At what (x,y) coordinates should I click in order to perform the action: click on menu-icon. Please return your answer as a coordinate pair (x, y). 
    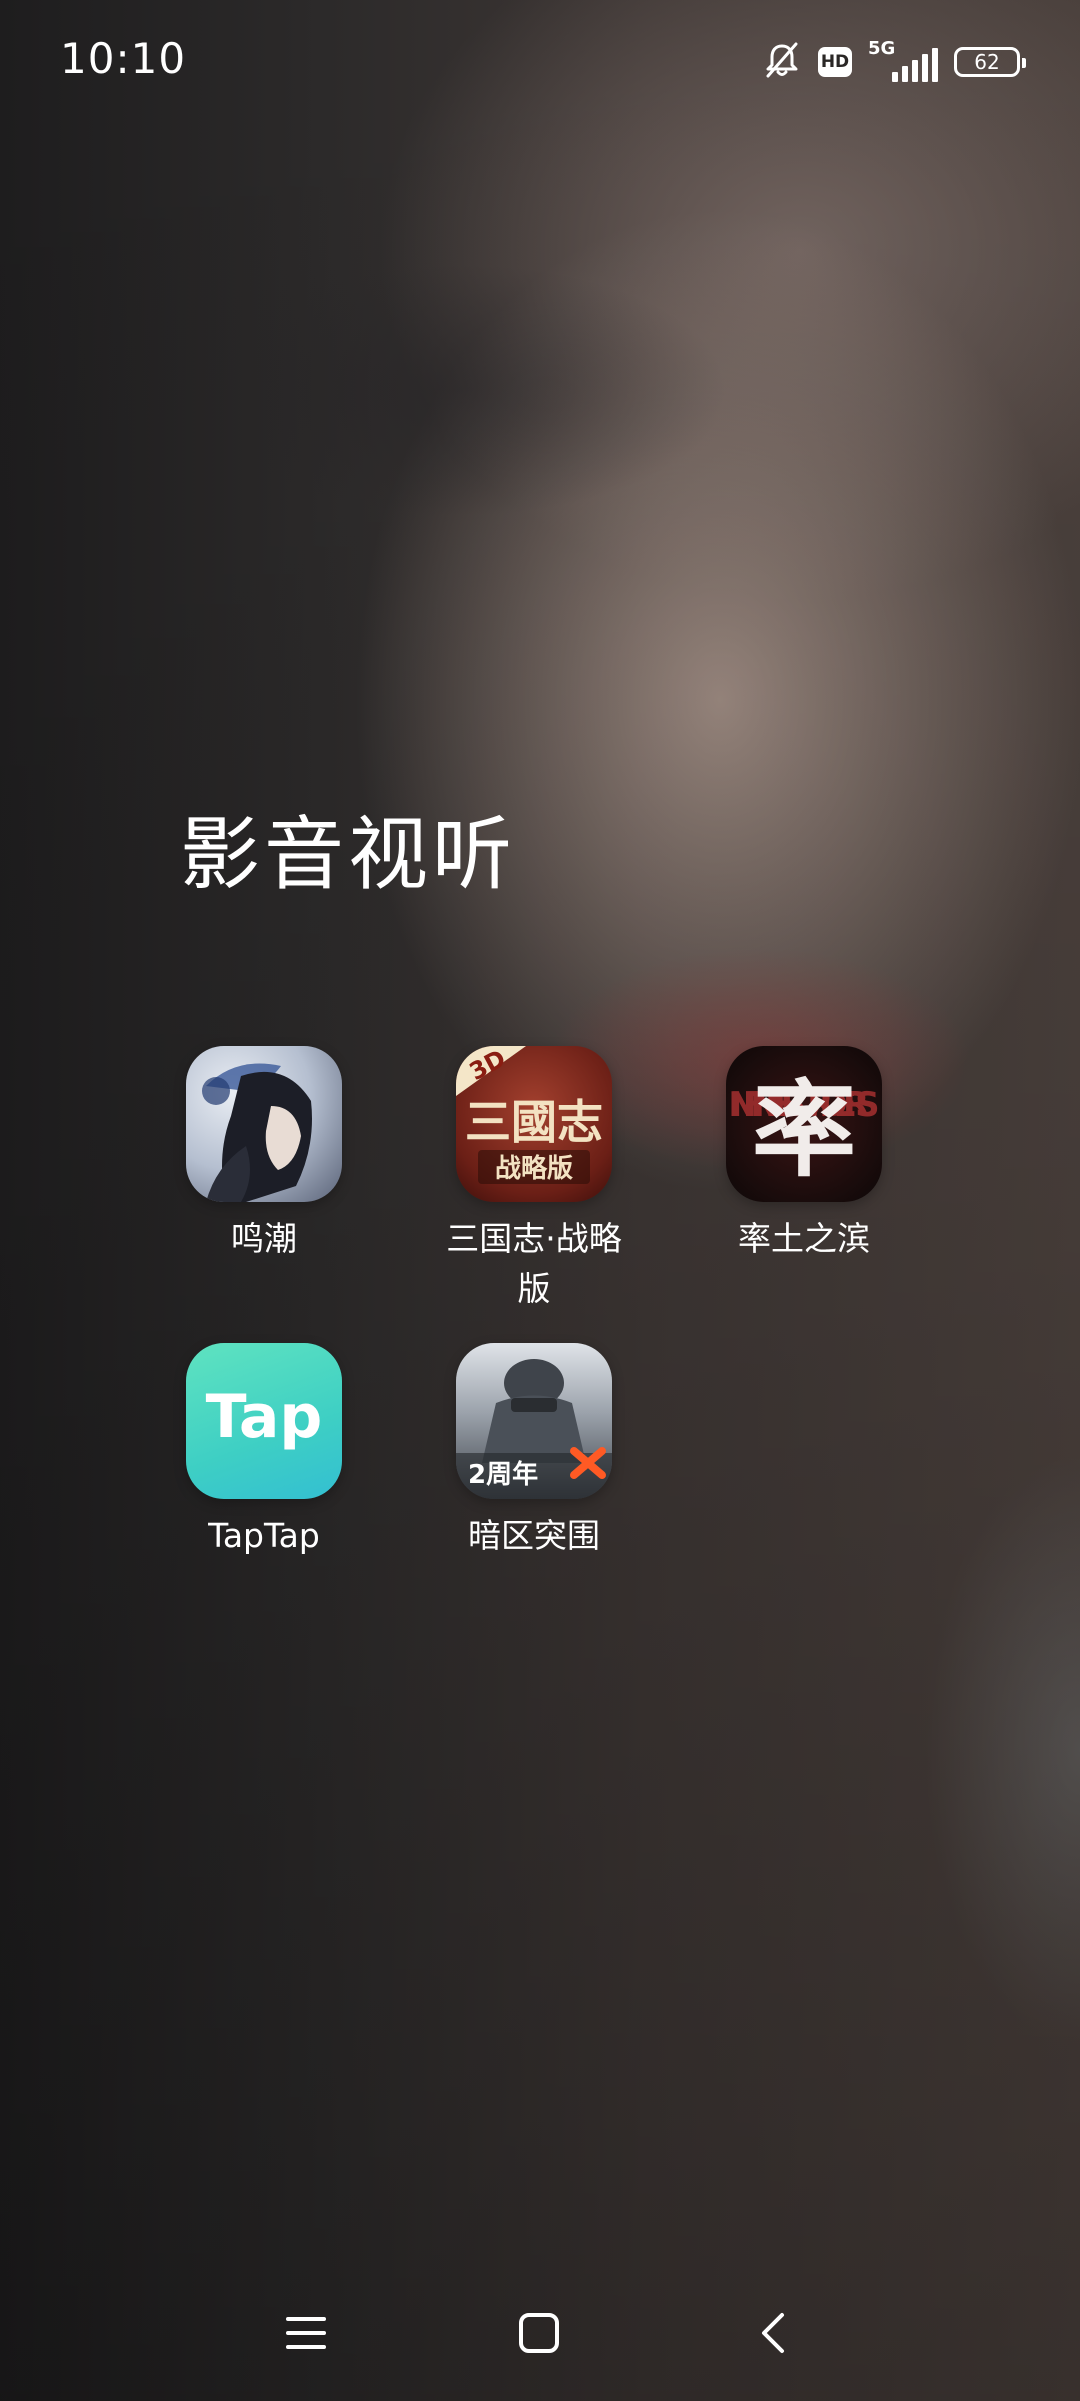
    Looking at the image, I should click on (306, 2335).